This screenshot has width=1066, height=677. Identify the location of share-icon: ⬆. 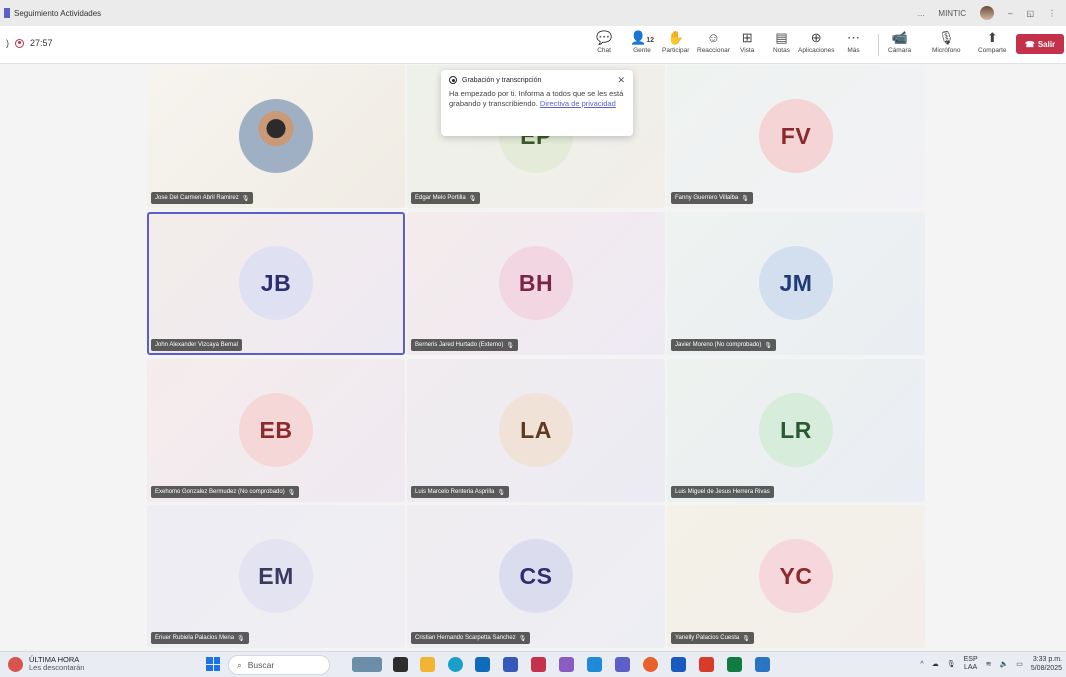
(992, 37).